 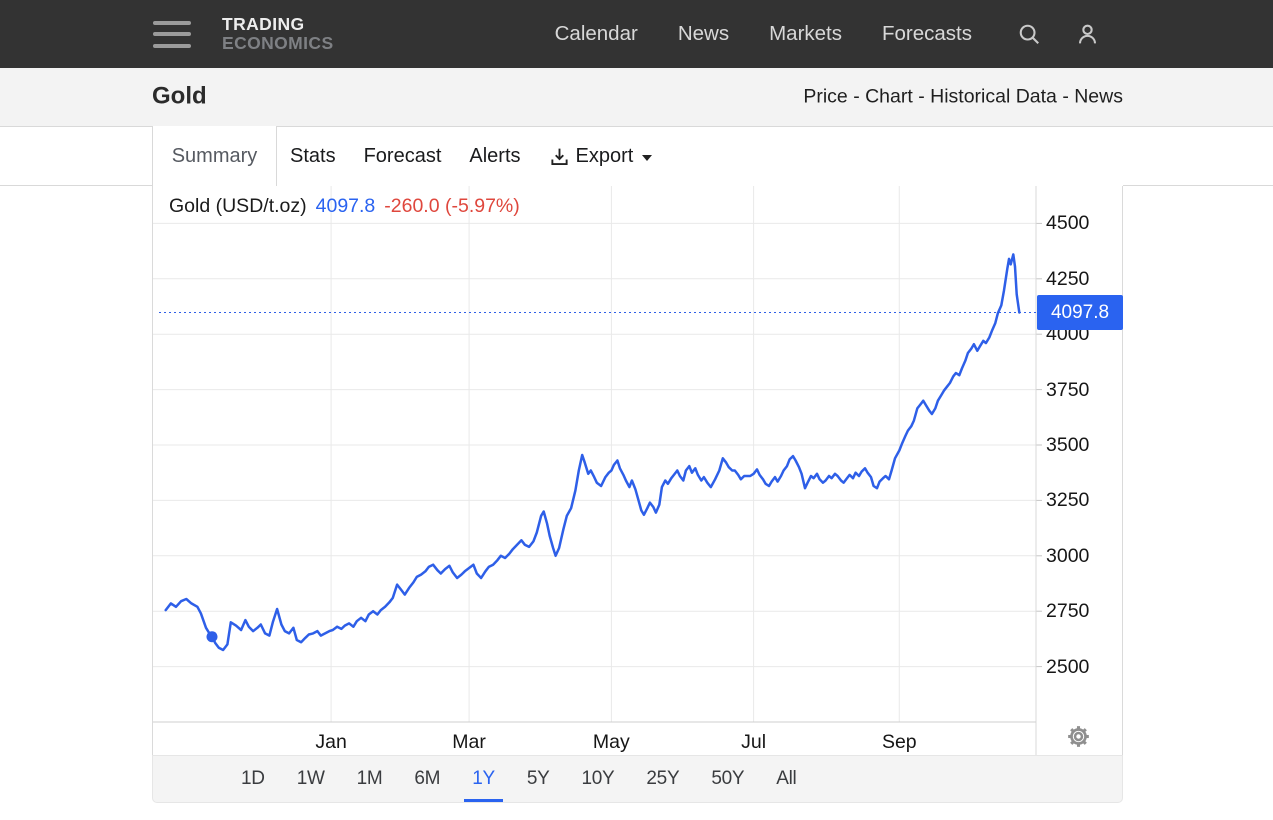 I want to click on download-icon, so click(x=559, y=156).